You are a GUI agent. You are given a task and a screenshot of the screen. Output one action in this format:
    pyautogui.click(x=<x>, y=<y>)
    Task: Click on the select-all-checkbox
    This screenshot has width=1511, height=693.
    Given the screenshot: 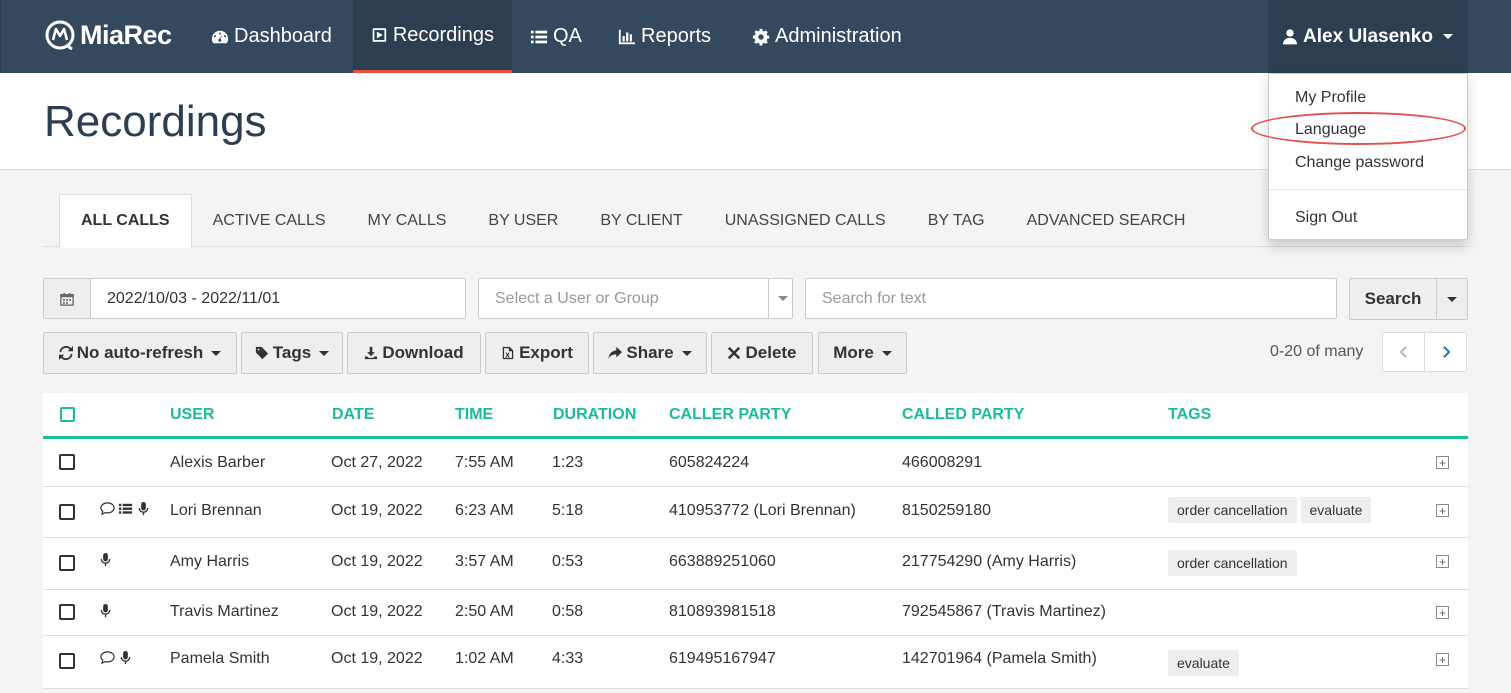 What is the action you would take?
    pyautogui.click(x=67, y=414)
    